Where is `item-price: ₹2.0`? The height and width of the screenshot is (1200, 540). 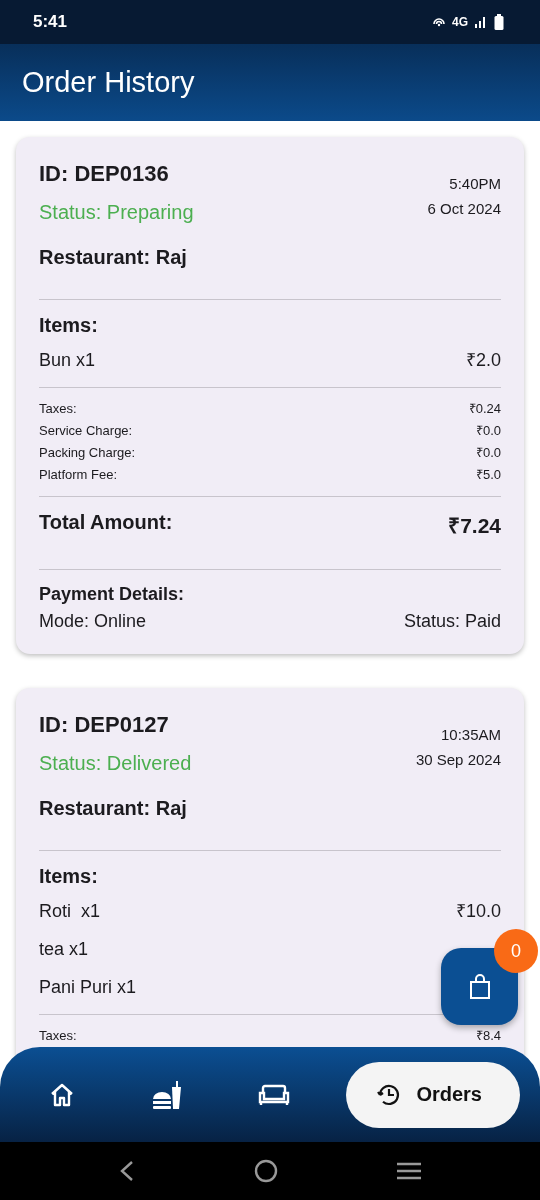
item-price: ₹2.0 is located at coordinates (483, 360).